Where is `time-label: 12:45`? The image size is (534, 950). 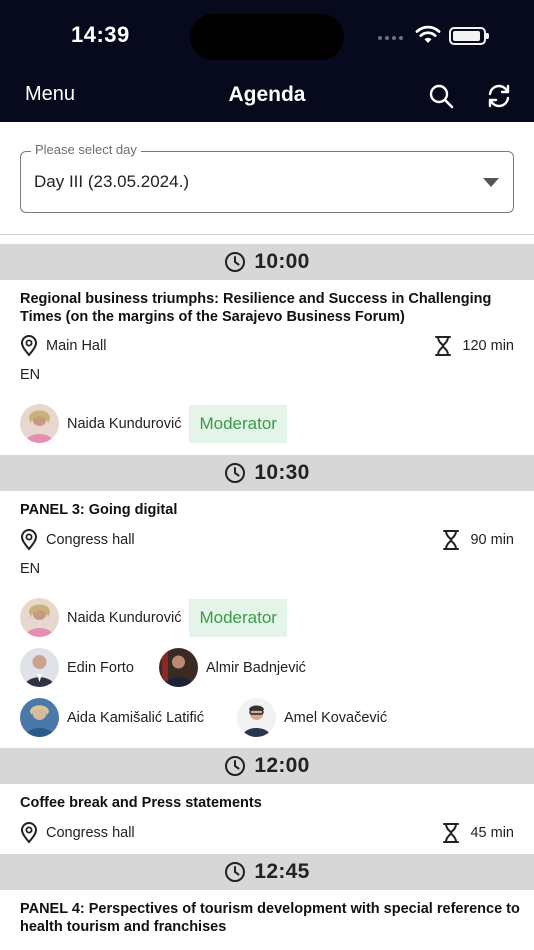
time-label: 12:45 is located at coordinates (282, 871).